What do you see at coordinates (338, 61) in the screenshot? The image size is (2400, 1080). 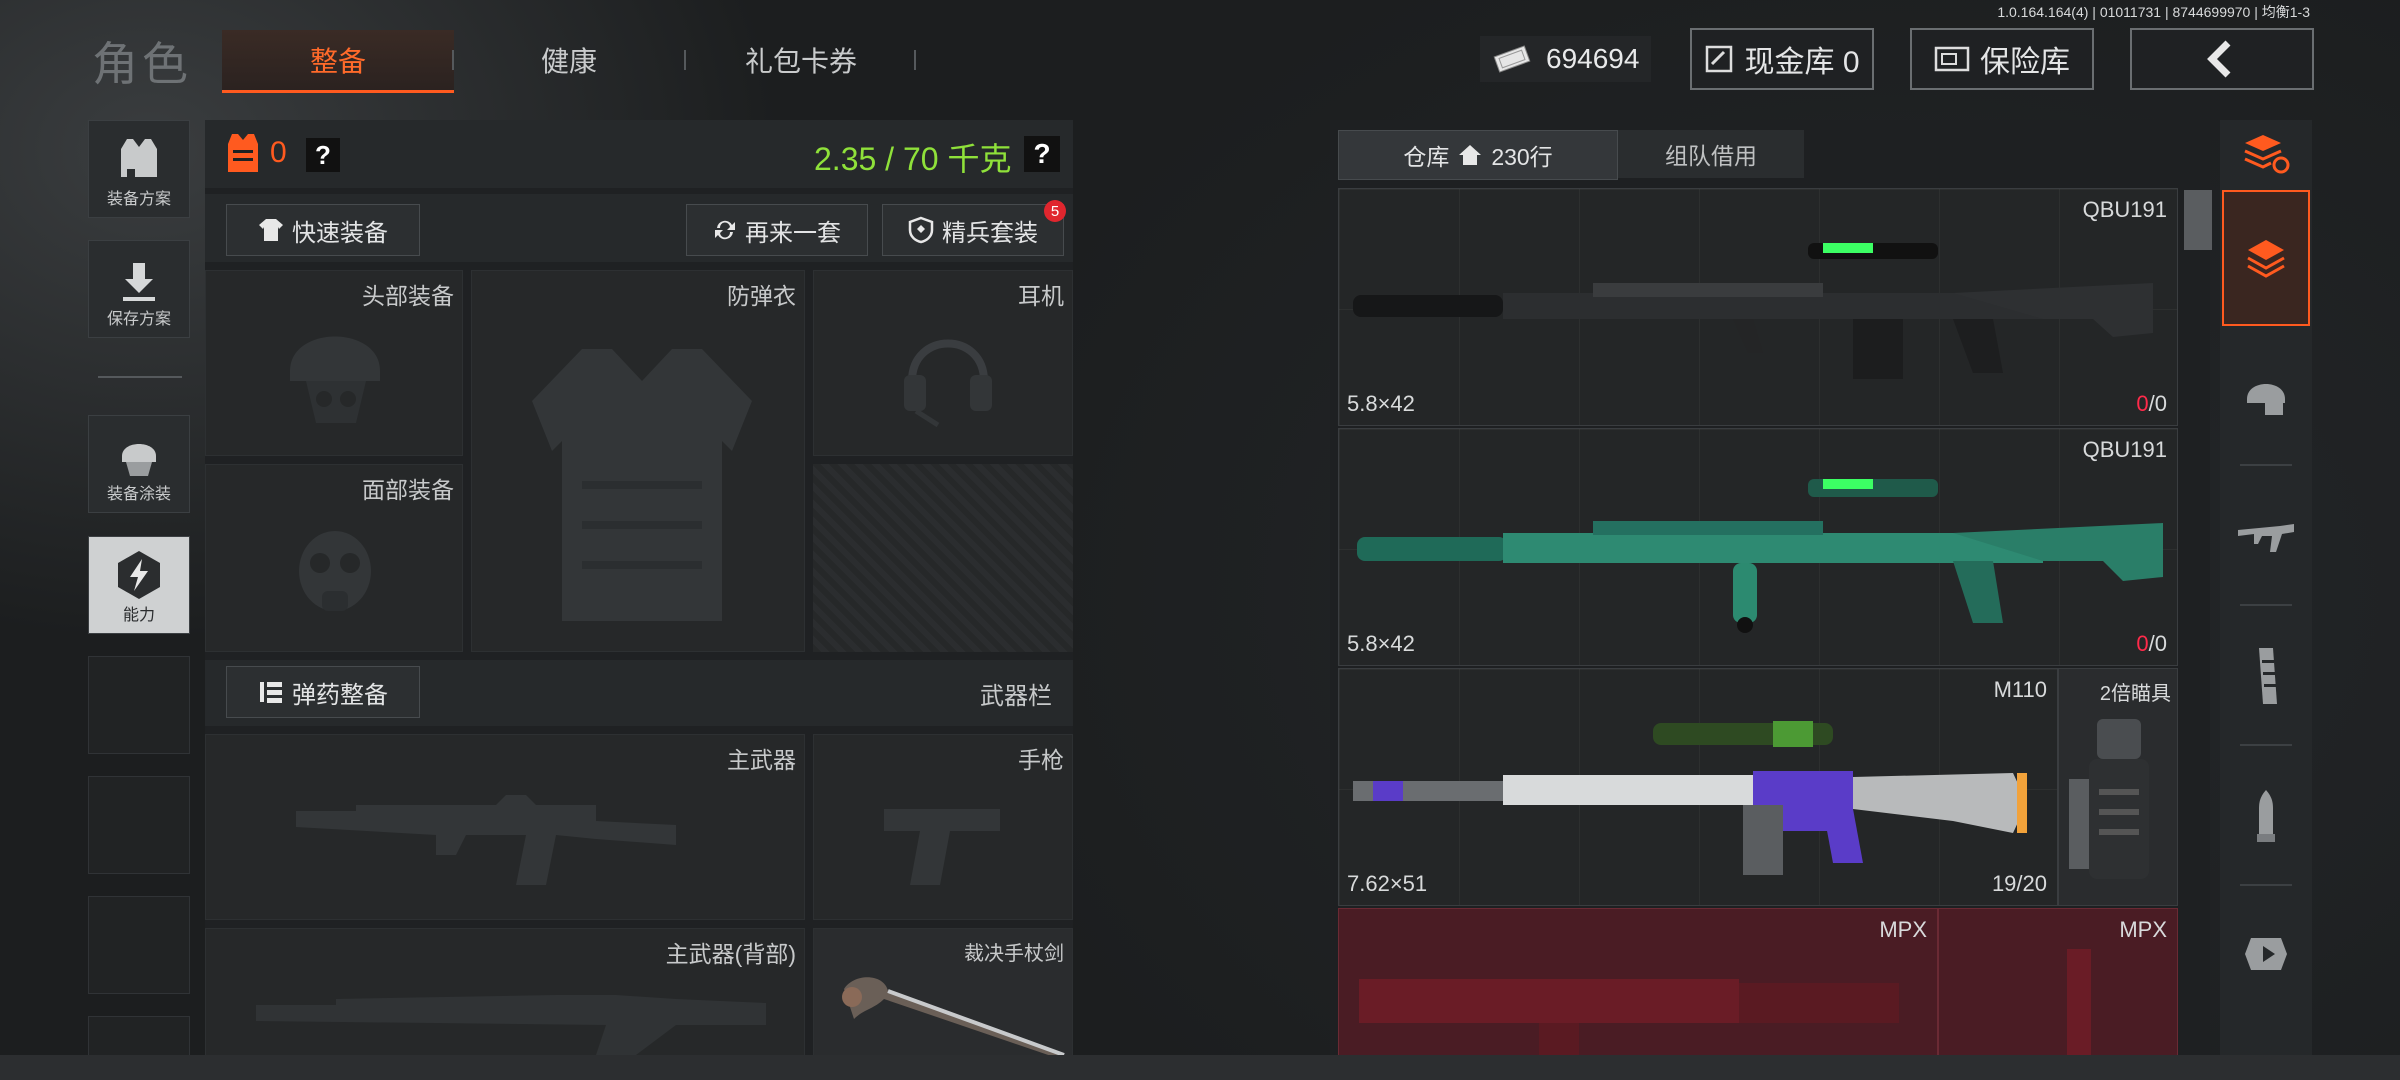 I see `tab-prepare: 整备` at bounding box center [338, 61].